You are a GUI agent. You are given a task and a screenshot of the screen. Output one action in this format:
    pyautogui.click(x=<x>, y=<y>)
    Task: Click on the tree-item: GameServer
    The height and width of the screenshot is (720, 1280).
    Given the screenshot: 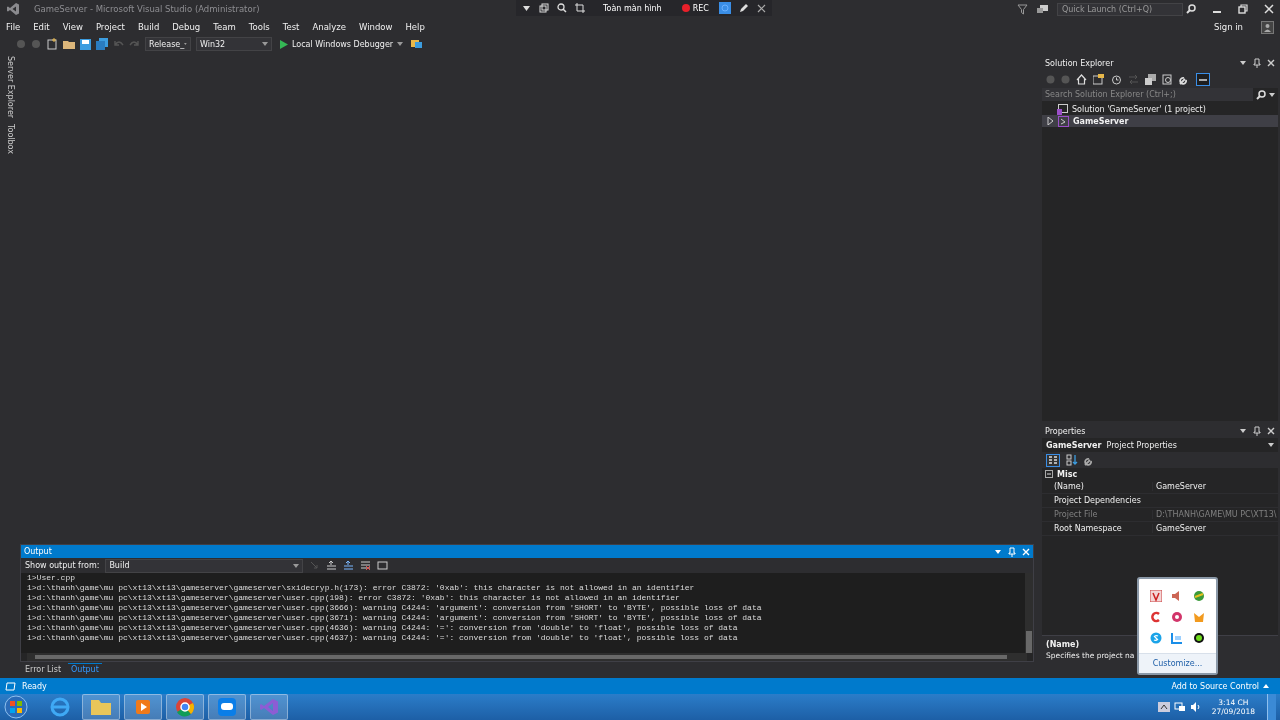 What is the action you would take?
    pyautogui.click(x=1160, y=121)
    